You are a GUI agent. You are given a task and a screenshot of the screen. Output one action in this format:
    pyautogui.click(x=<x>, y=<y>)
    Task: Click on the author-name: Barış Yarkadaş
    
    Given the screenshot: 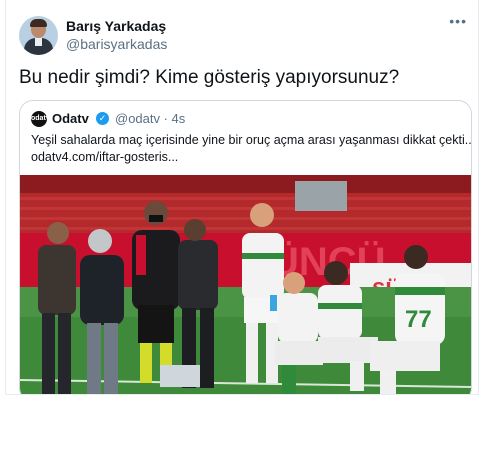 What is the action you would take?
    pyautogui.click(x=116, y=26)
    